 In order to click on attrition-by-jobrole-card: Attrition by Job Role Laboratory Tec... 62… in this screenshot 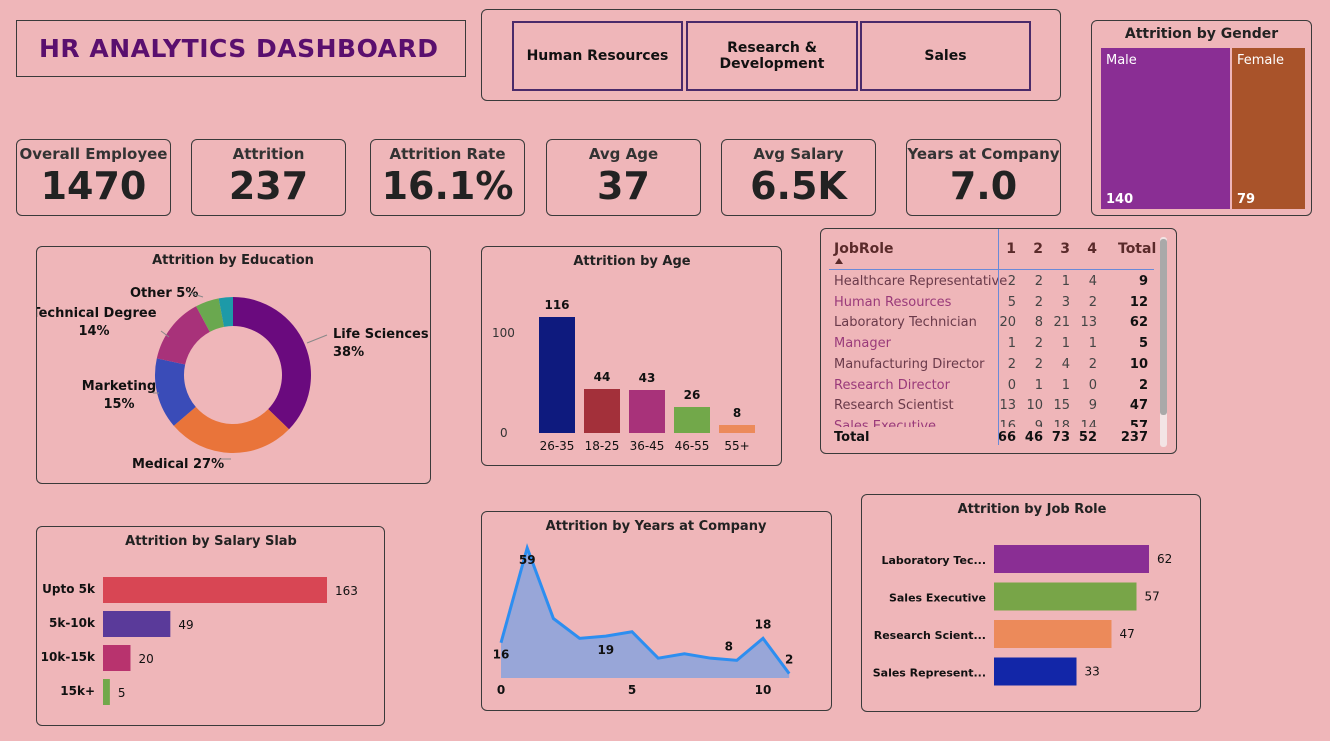, I will do `click(1031, 603)`.